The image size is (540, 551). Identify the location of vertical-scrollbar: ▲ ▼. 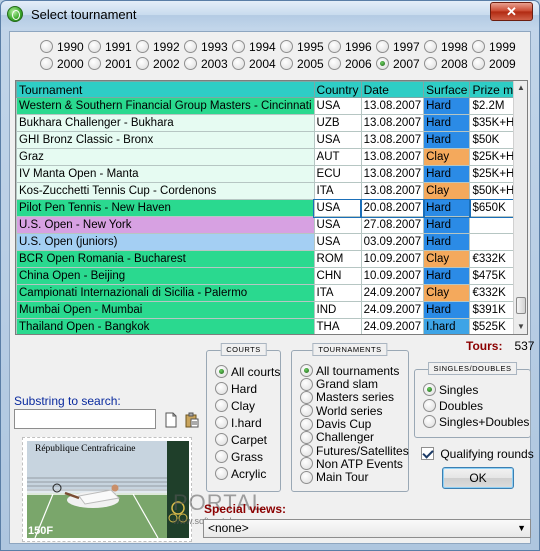
(520, 207).